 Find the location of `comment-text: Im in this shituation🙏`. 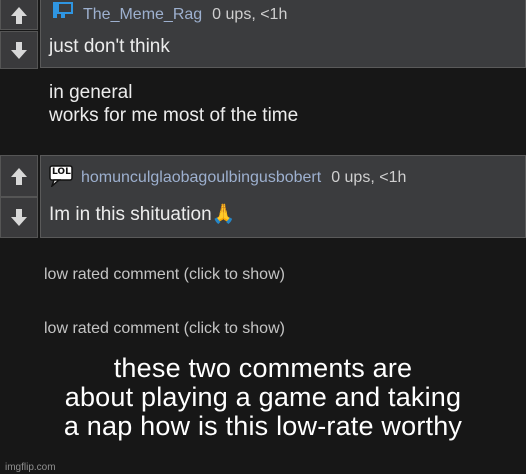

comment-text: Im in this shituation🙏 is located at coordinates (142, 214).